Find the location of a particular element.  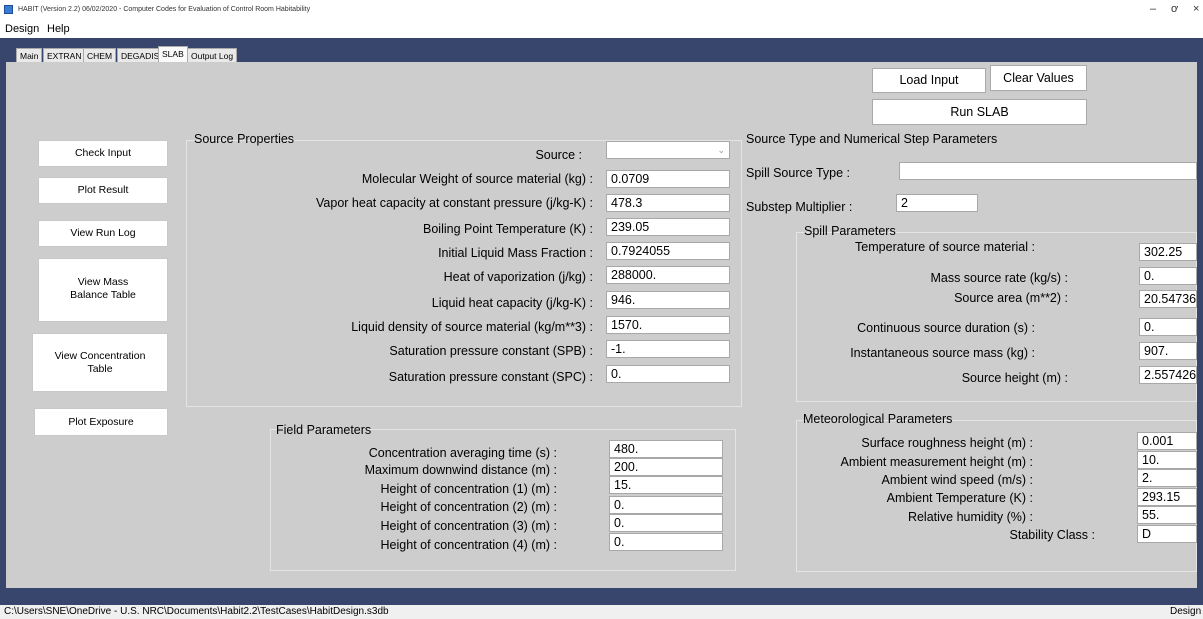

height-conc-3-label: Height of concentration (3) (m) : is located at coordinates (468, 526).